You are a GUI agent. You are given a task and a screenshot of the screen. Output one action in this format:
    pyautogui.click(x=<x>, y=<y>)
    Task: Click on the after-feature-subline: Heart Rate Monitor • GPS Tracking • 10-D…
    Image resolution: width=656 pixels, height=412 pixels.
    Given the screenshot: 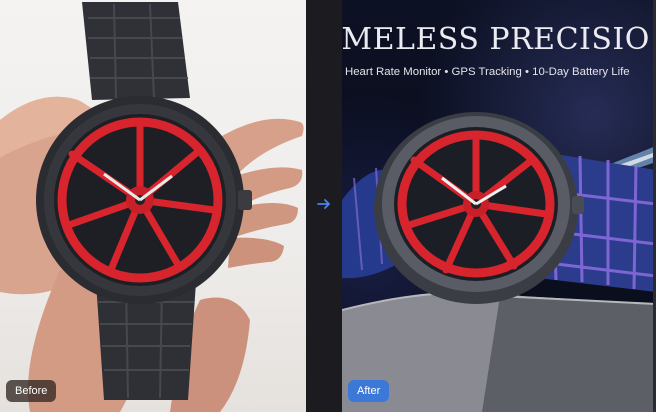 What is the action you would take?
    pyautogui.click(x=487, y=72)
    